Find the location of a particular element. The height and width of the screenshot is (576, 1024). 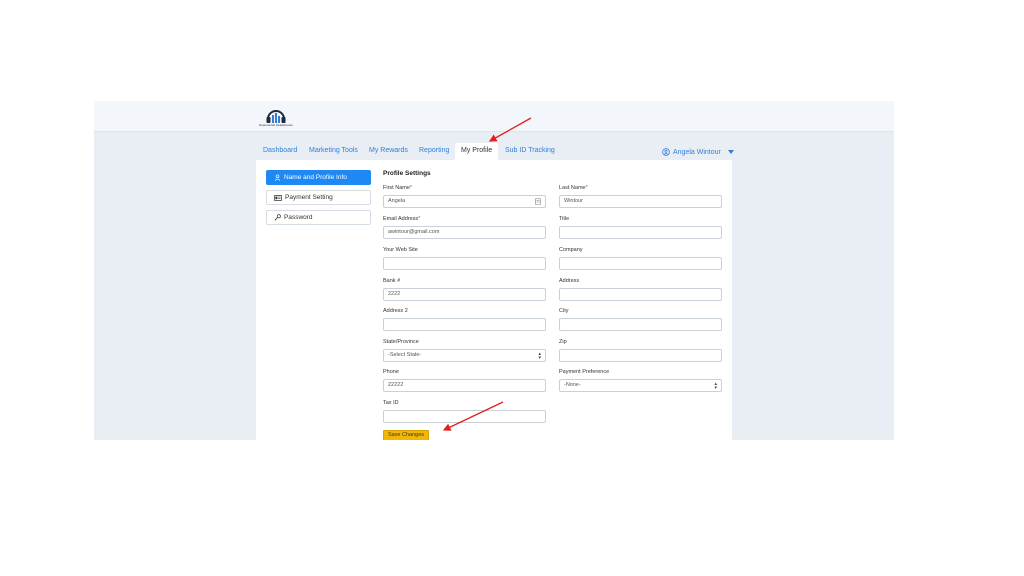

headphones-logo-icon is located at coordinates (276, 116).